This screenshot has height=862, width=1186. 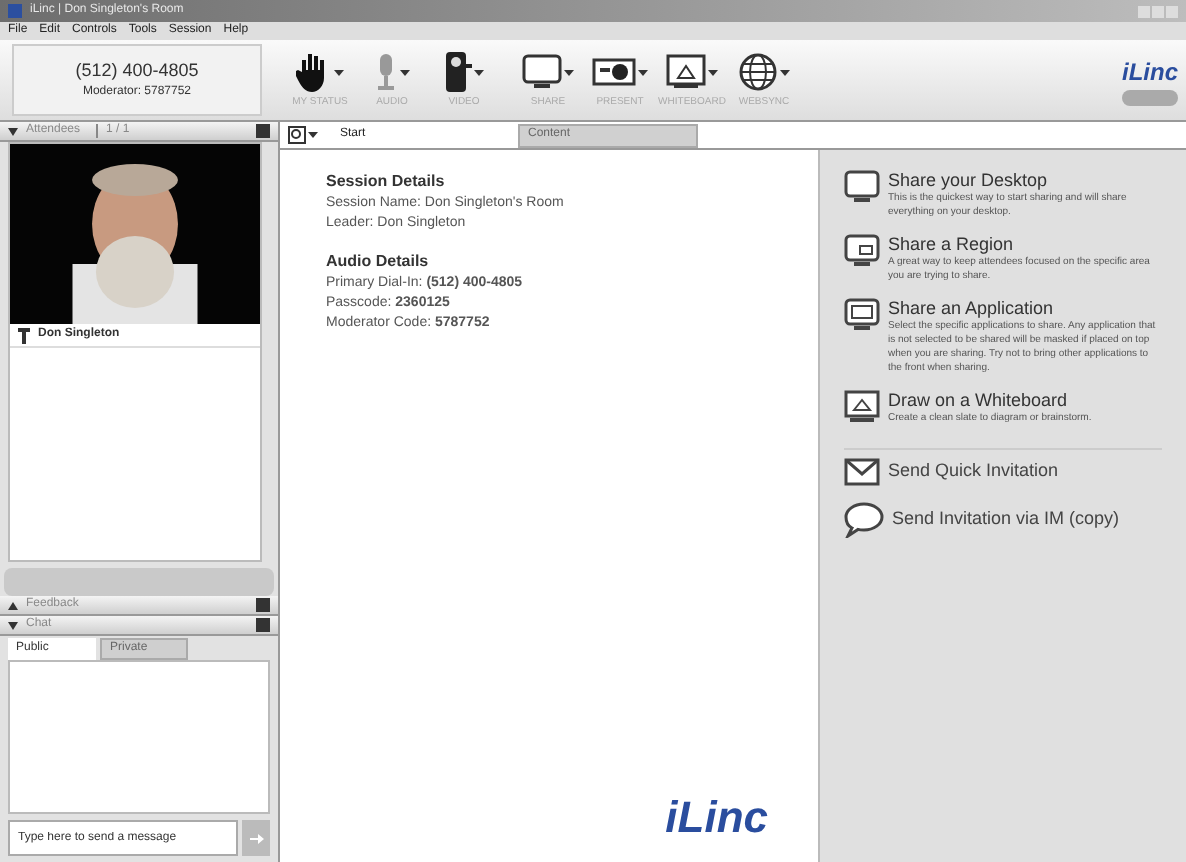 I want to click on webcam-icon, so click(x=458, y=72).